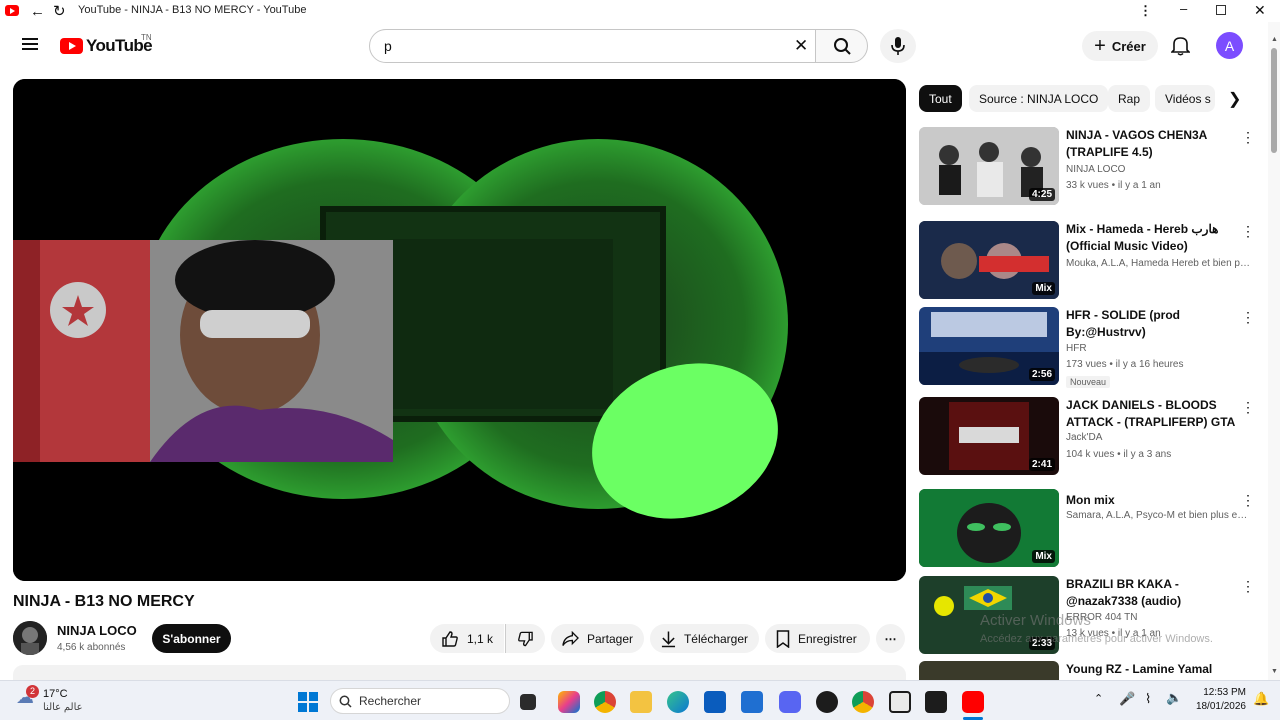 The width and height of the screenshot is (1280, 720). I want to click on youtube-taskbar-icon, so click(973, 702).